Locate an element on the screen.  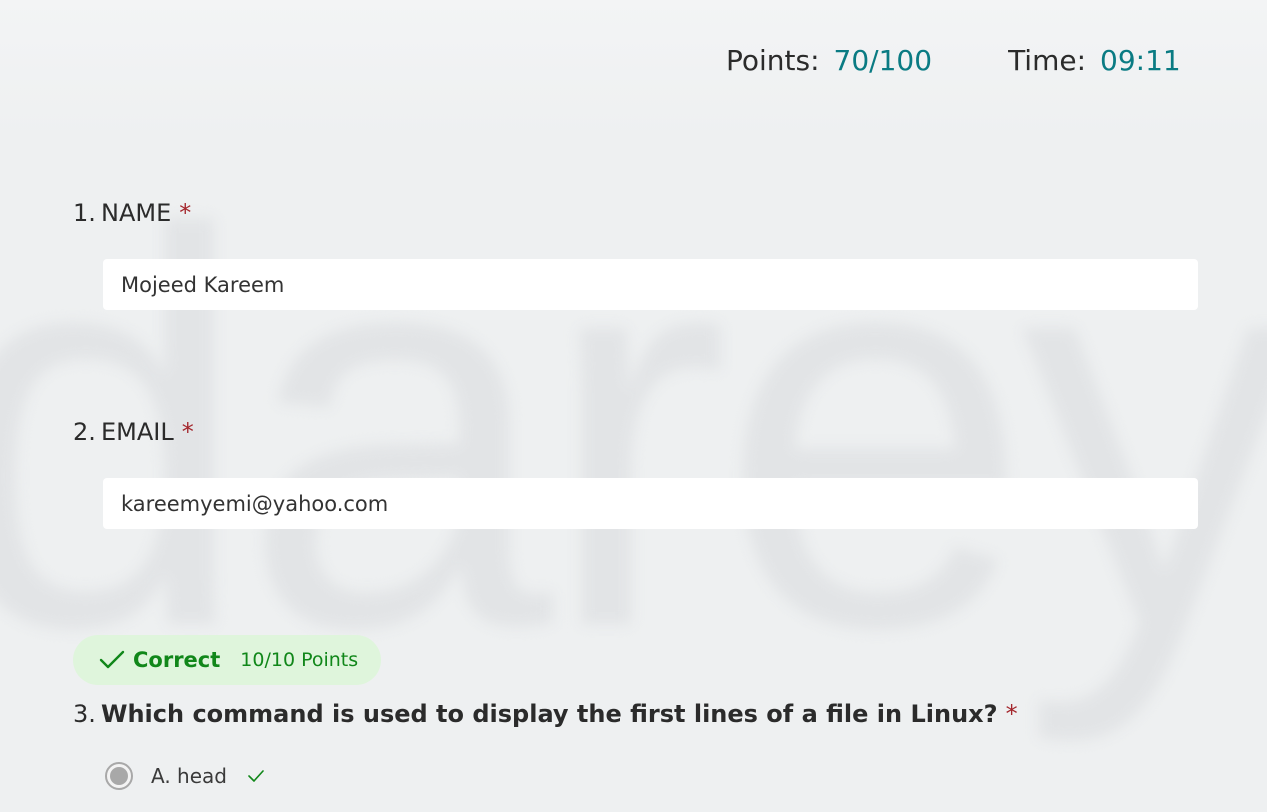
score-bar: Points: 70/100 Time: 09:11 is located at coordinates (953, 60).